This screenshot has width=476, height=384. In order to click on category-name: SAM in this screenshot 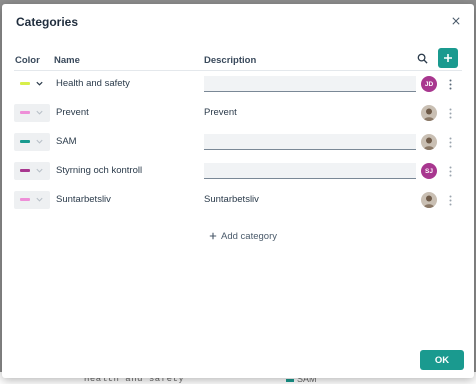, I will do `click(66, 141)`.